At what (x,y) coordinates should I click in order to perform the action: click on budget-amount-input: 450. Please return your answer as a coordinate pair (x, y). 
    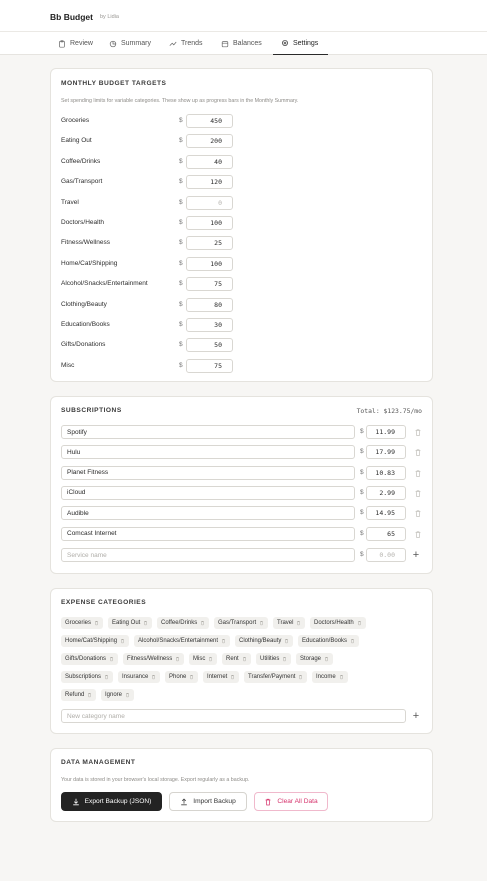
    Looking at the image, I should click on (209, 121).